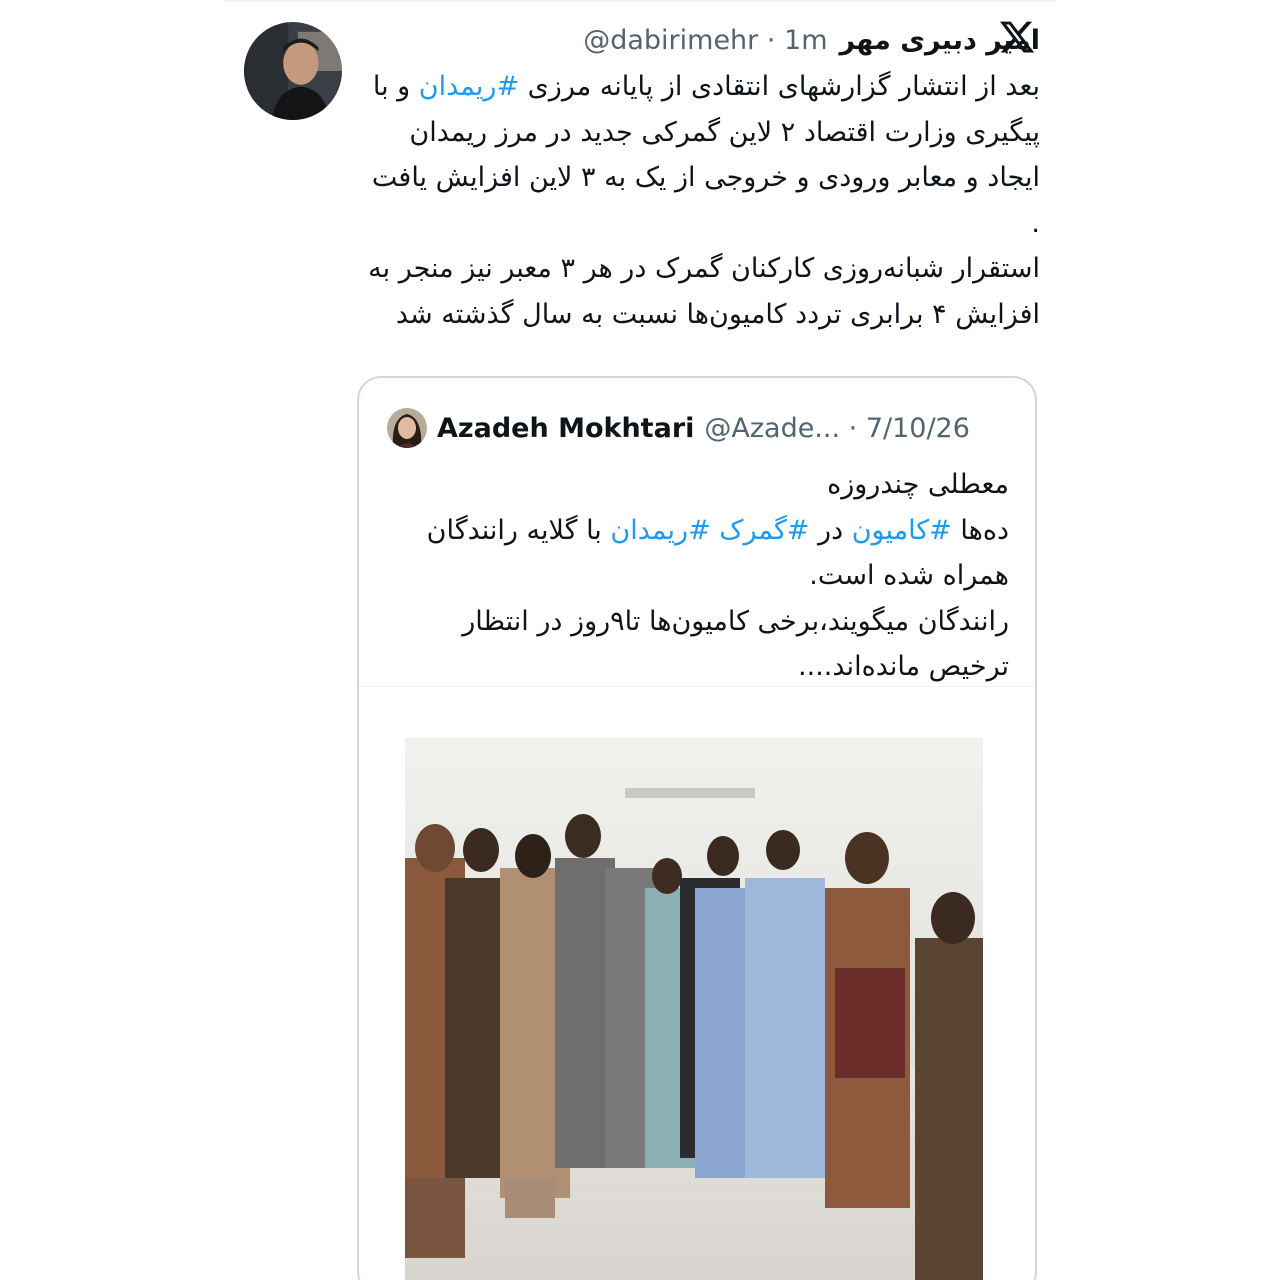 The width and height of the screenshot is (1280, 1280). What do you see at coordinates (670, 40) in the screenshot?
I see `author-handle: @dabirimehr` at bounding box center [670, 40].